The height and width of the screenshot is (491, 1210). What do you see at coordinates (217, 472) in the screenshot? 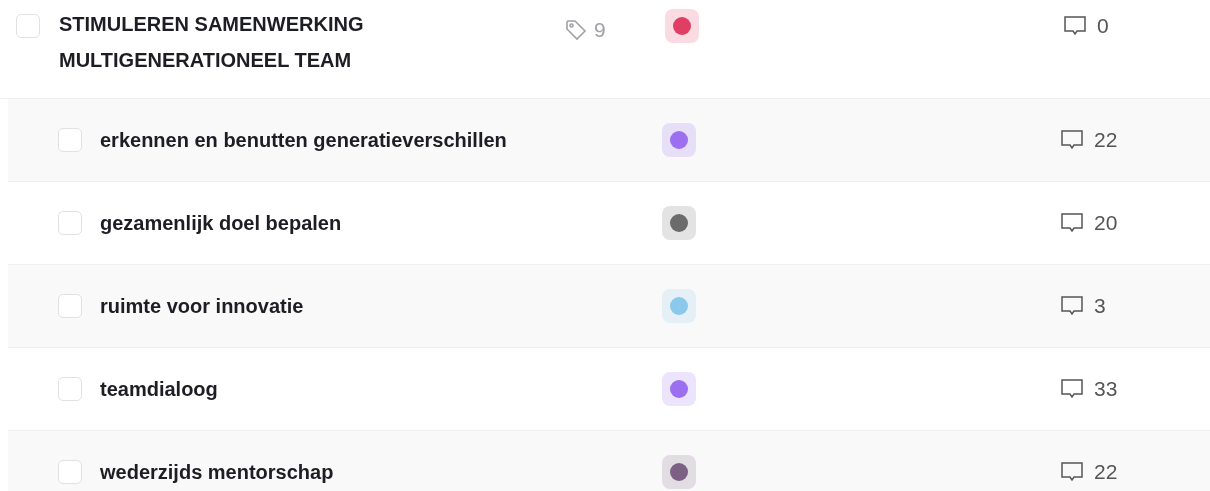
I see `subtask-title: wederzijds mentorschap` at bounding box center [217, 472].